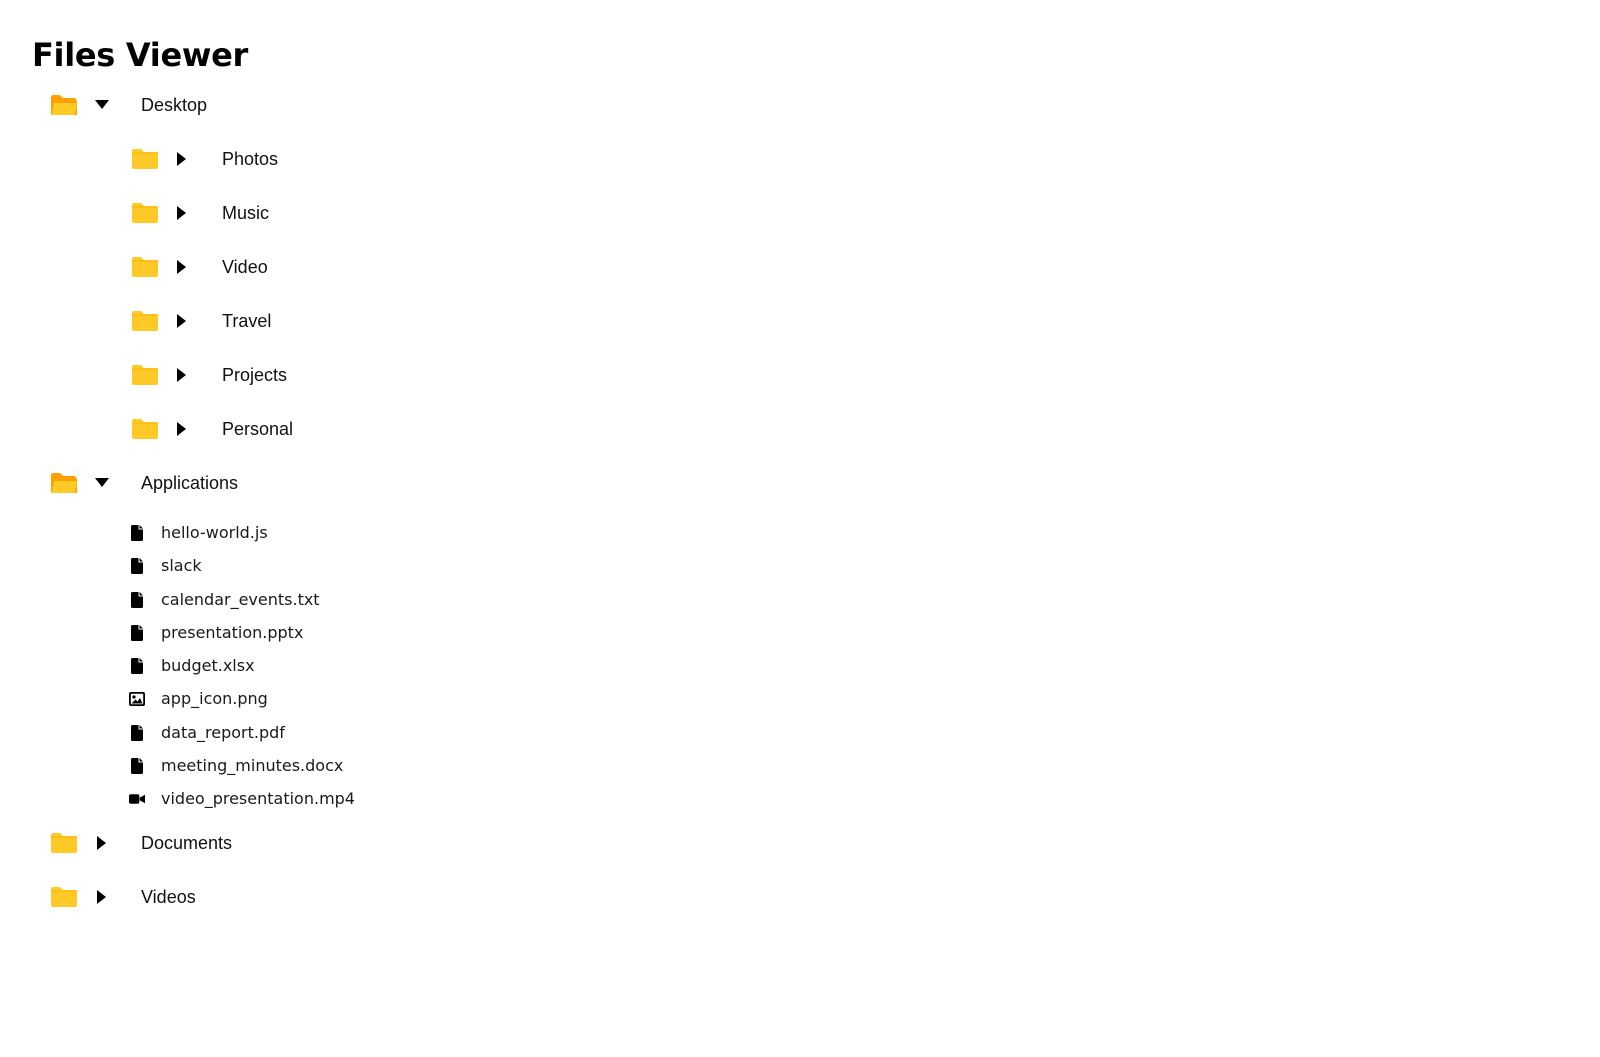  Describe the element at coordinates (400, 379) in the screenshot. I see `tree-folder-projects: Projects` at that location.